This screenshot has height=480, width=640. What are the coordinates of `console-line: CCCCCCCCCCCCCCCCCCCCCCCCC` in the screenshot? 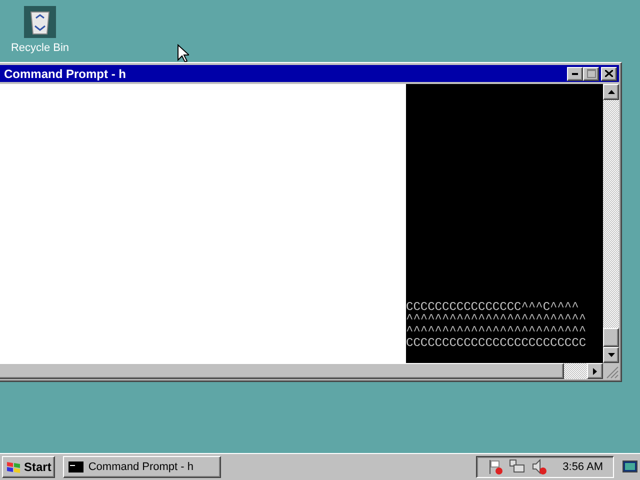 It's located at (497, 343).